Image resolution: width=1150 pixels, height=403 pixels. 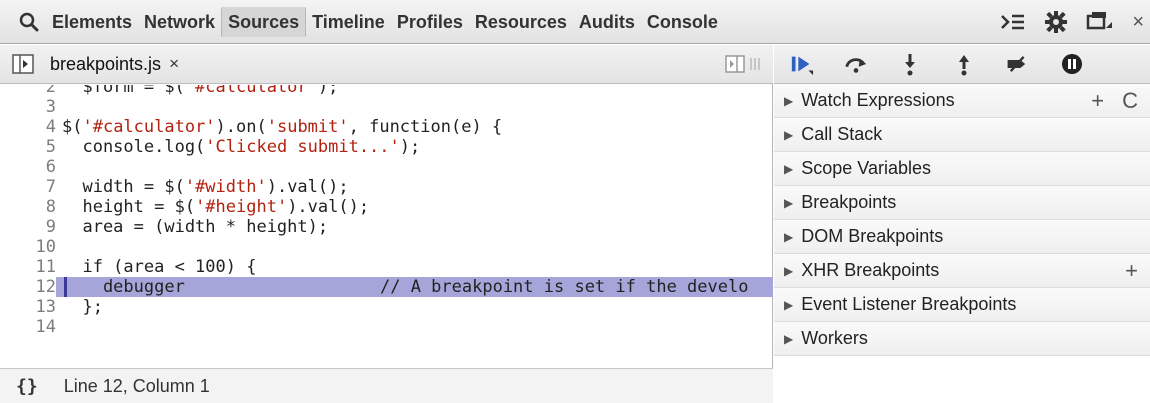 I want to click on line-number: 8, so click(x=28, y=207).